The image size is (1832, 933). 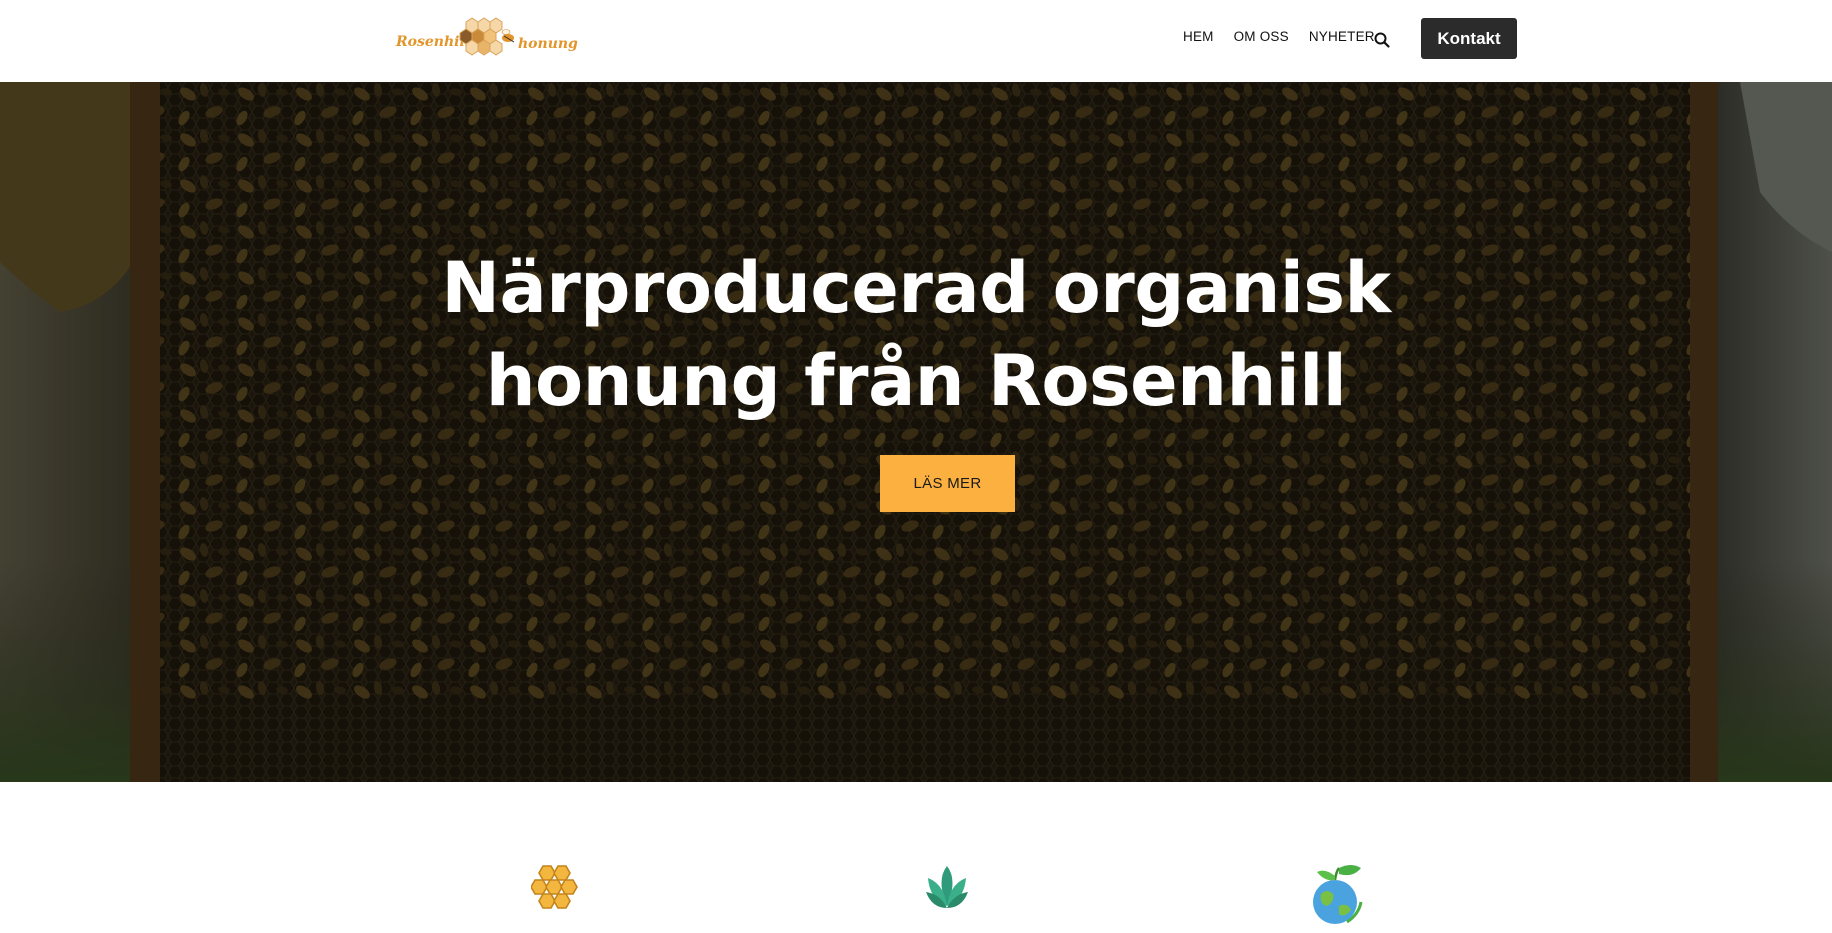 What do you see at coordinates (1338, 894) in the screenshot?
I see `earth-plant-icon` at bounding box center [1338, 894].